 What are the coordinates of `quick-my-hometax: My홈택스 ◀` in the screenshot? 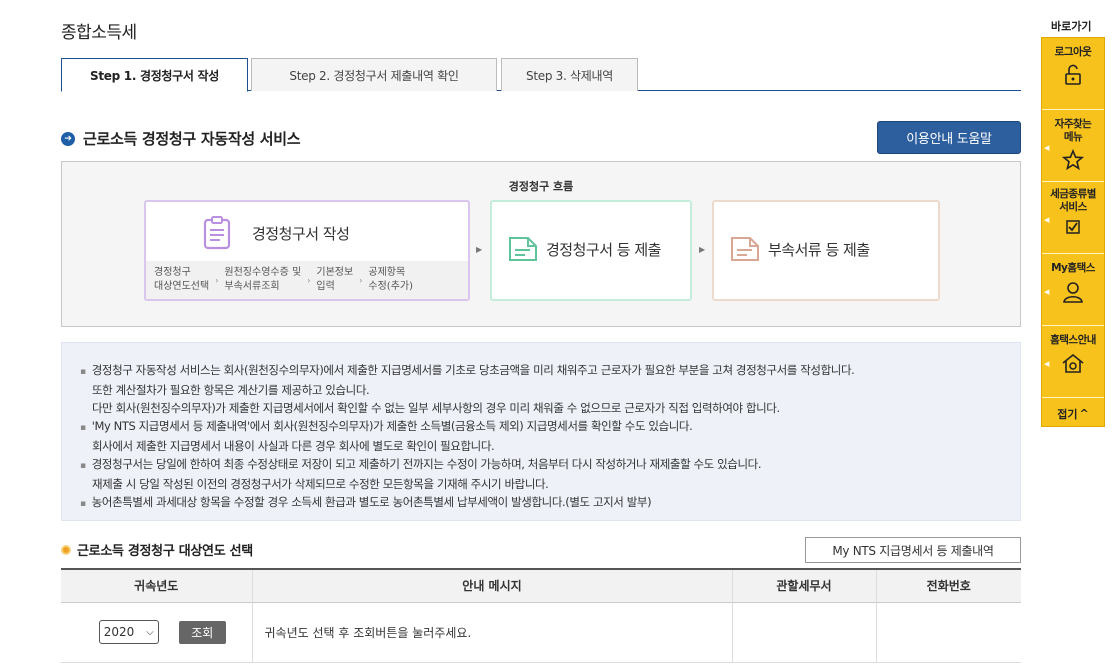 It's located at (1073, 290).